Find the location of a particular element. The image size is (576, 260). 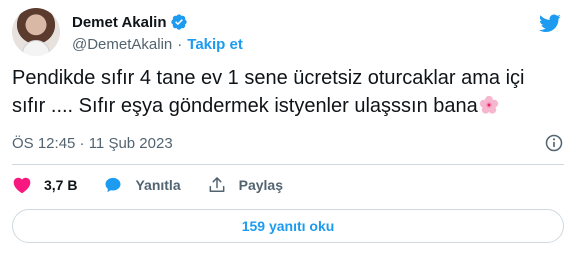

tweet-timestamp: ÖS 12:45 · 11 Şub 2023 is located at coordinates (92, 143).